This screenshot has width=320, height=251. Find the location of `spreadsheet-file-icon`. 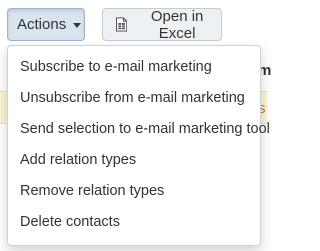

spreadsheet-file-icon is located at coordinates (122, 24).